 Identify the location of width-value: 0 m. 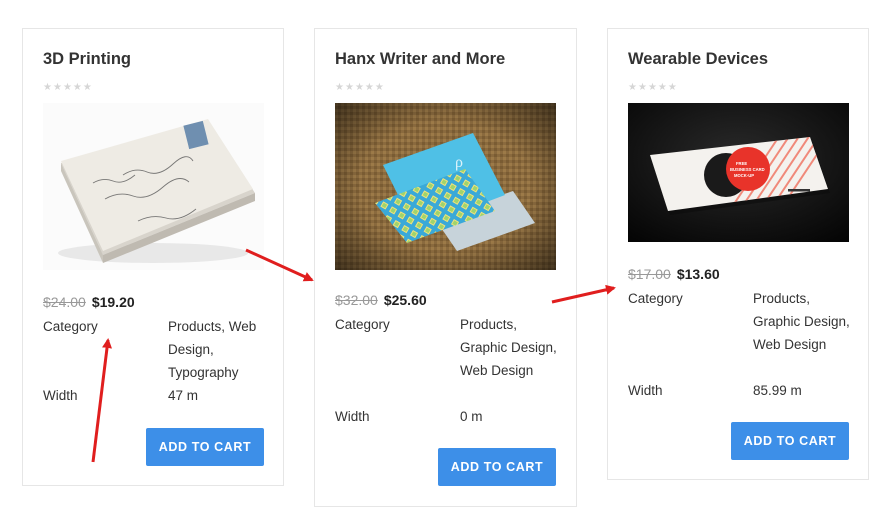
(471, 416).